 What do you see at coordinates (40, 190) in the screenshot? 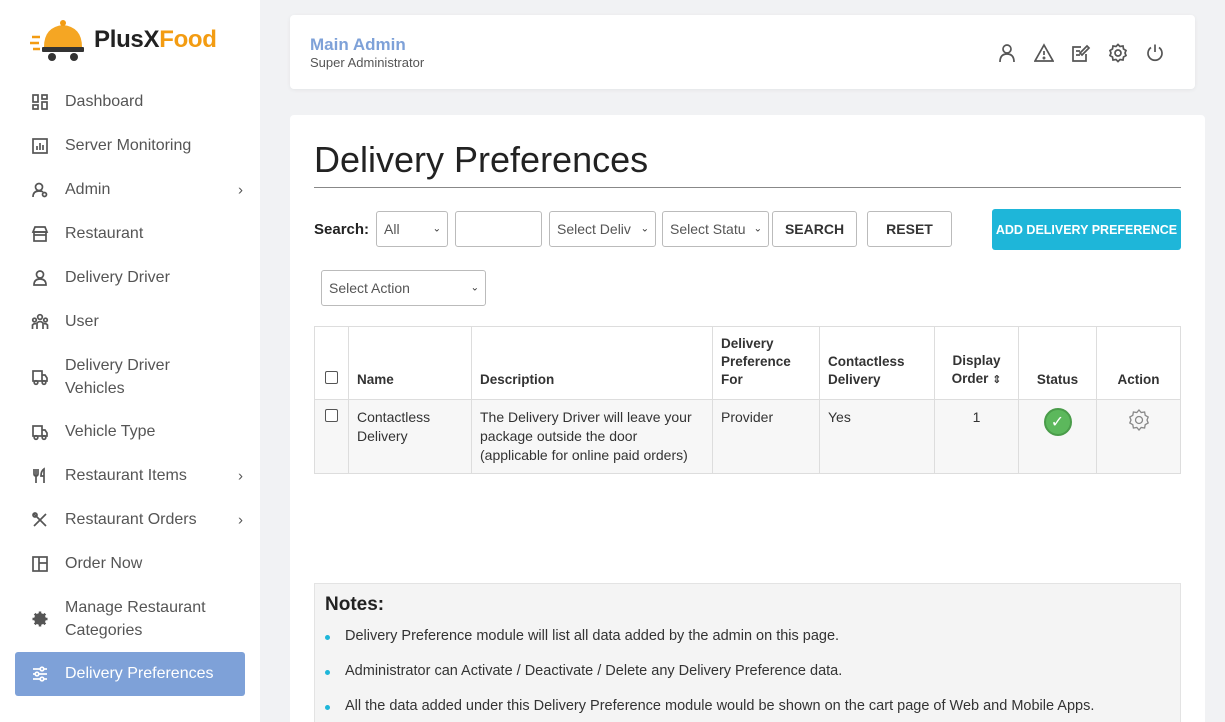
I see `admin-user-icon` at bounding box center [40, 190].